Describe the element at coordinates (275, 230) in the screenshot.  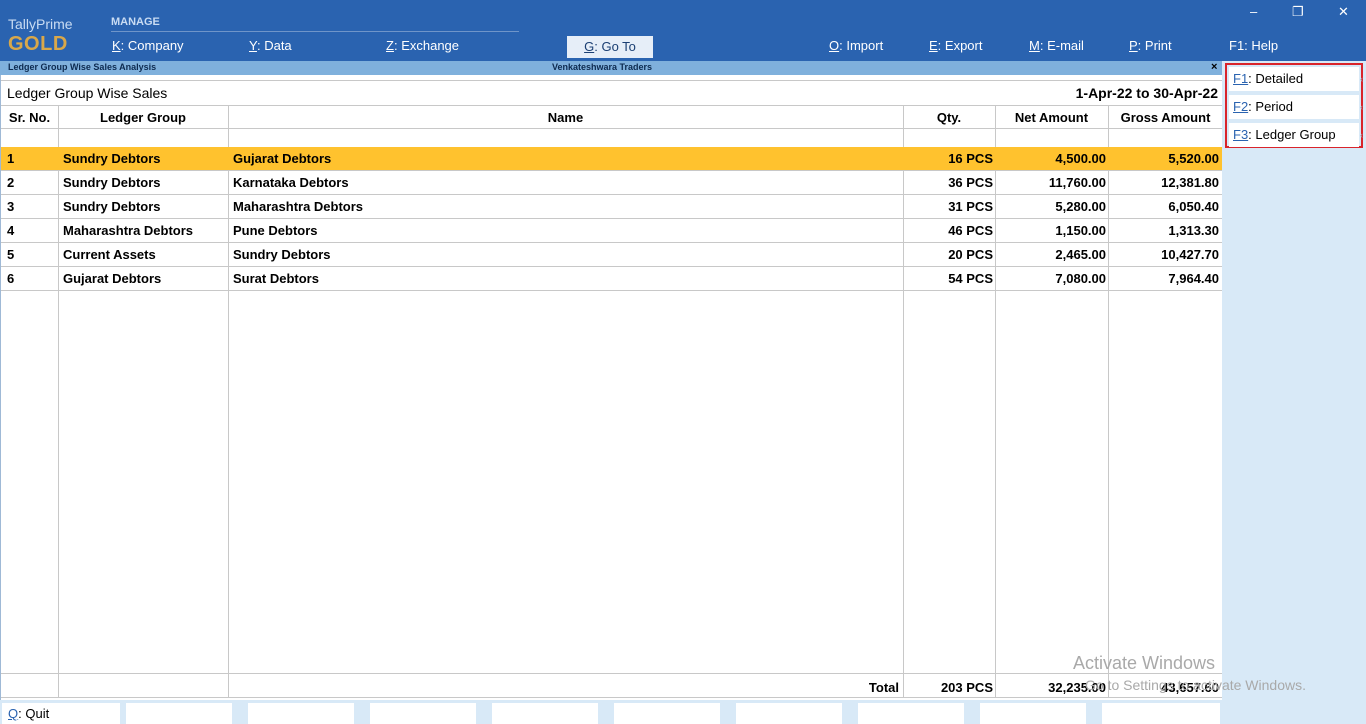
I see `cell-name: Pune Debtors` at that location.